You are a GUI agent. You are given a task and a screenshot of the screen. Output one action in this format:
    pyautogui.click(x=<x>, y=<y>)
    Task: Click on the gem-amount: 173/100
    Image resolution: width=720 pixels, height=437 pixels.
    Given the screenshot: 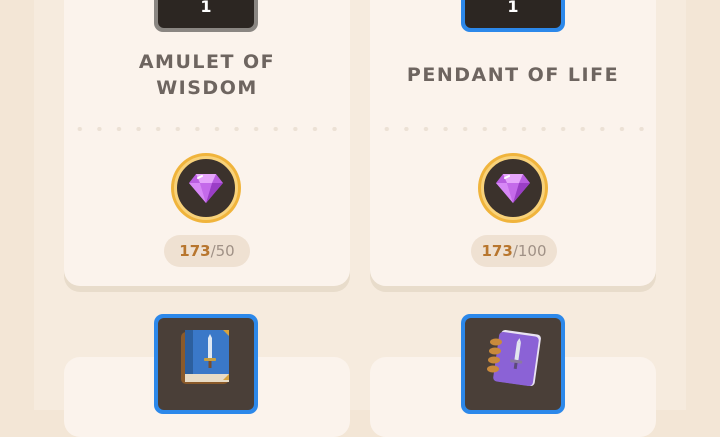 What is the action you would take?
    pyautogui.click(x=514, y=251)
    